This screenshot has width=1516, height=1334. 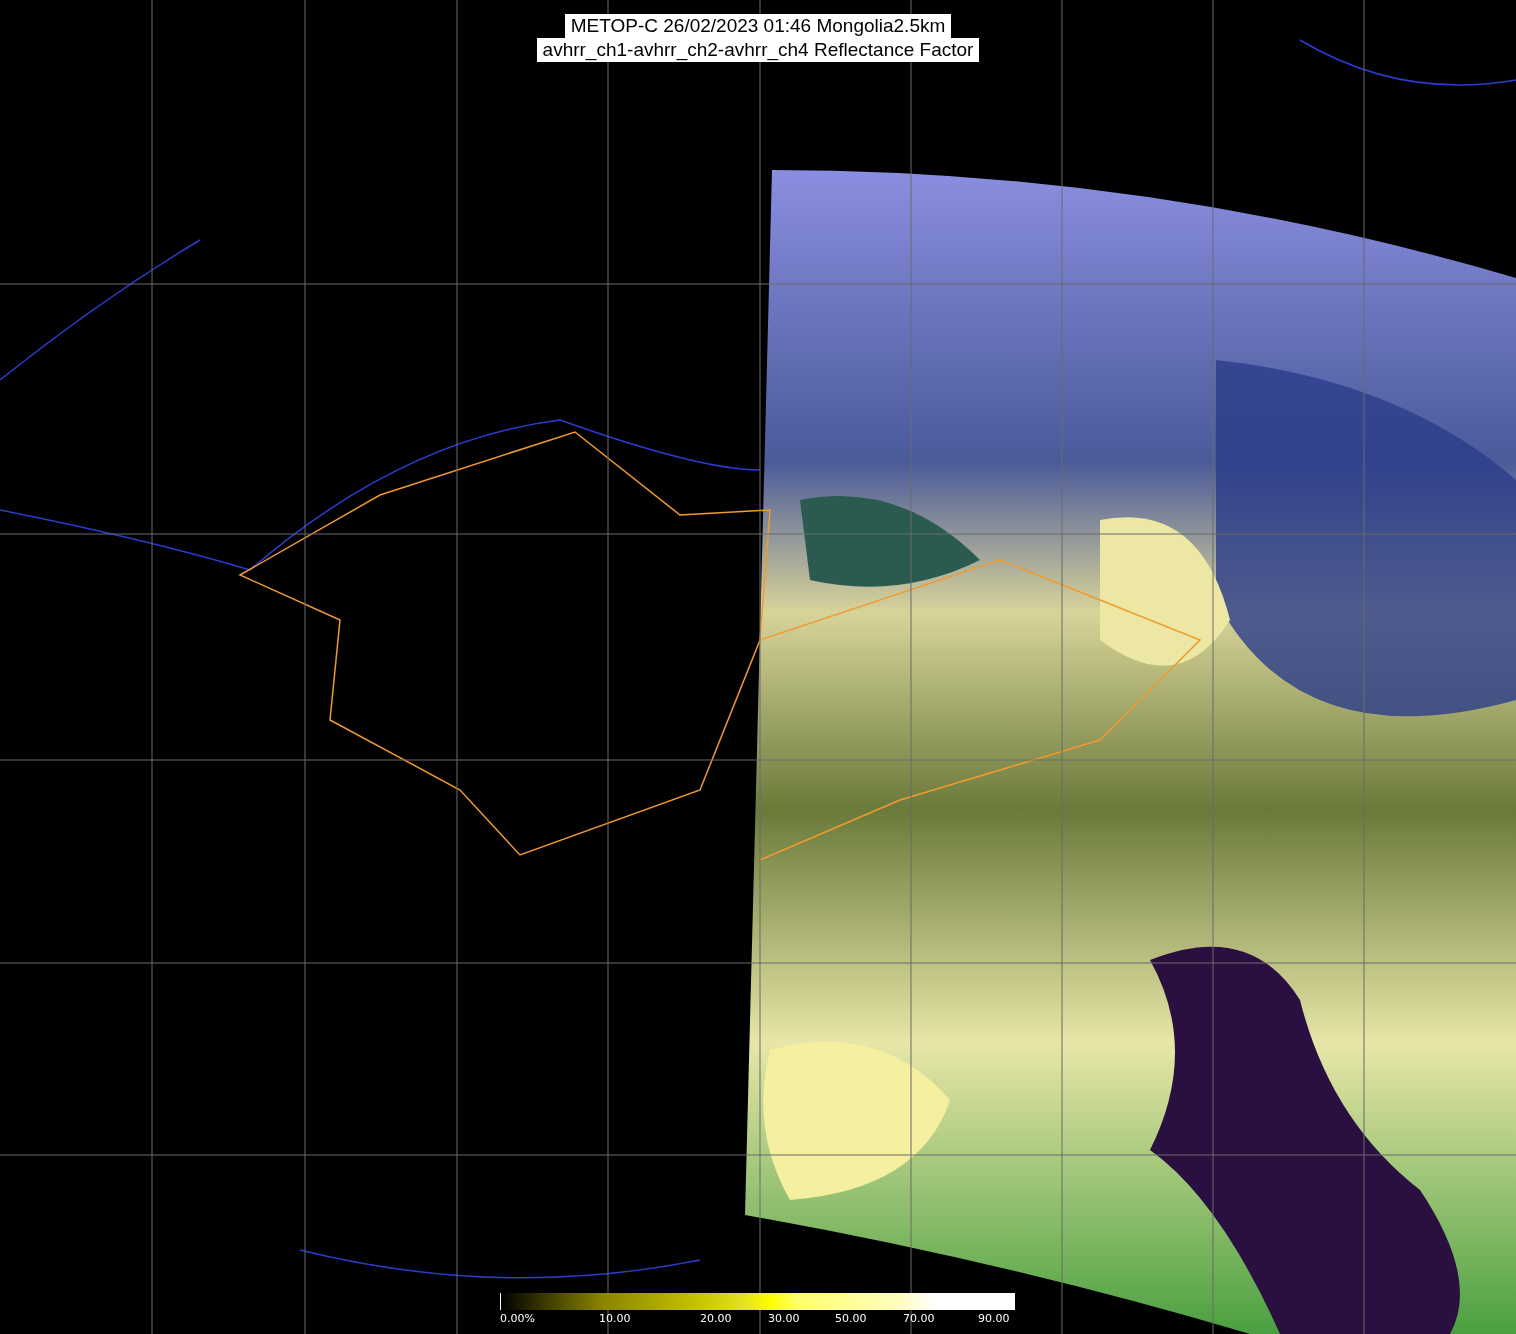 What do you see at coordinates (758, 26) in the screenshot?
I see `map-title: METOP-C 26/02/2023 01:46 Mongolia2.5km` at bounding box center [758, 26].